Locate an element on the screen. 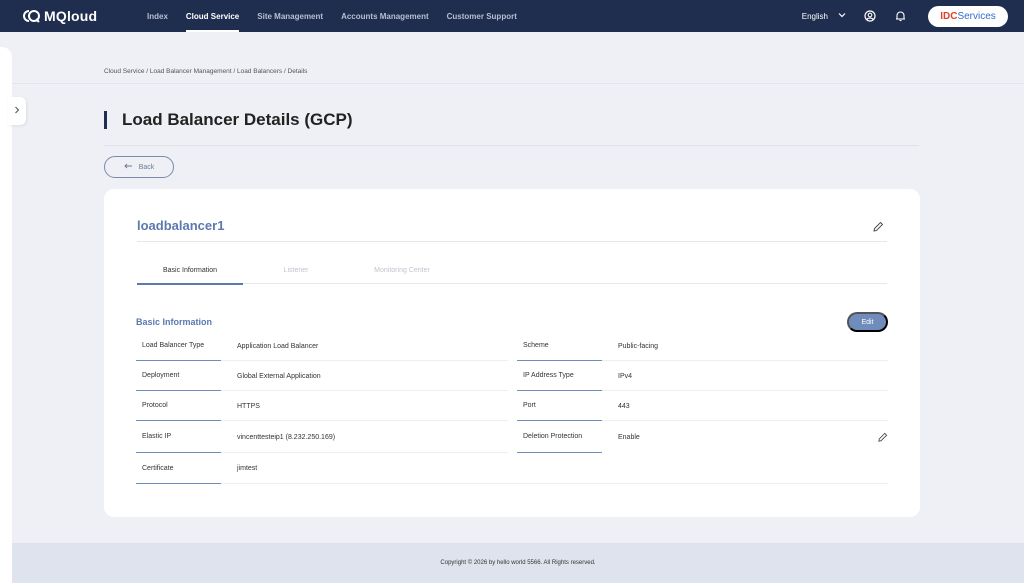 This screenshot has height=583, width=1024. info-row-deletion-protection: Deletion Protection Enable is located at coordinates (702, 437).